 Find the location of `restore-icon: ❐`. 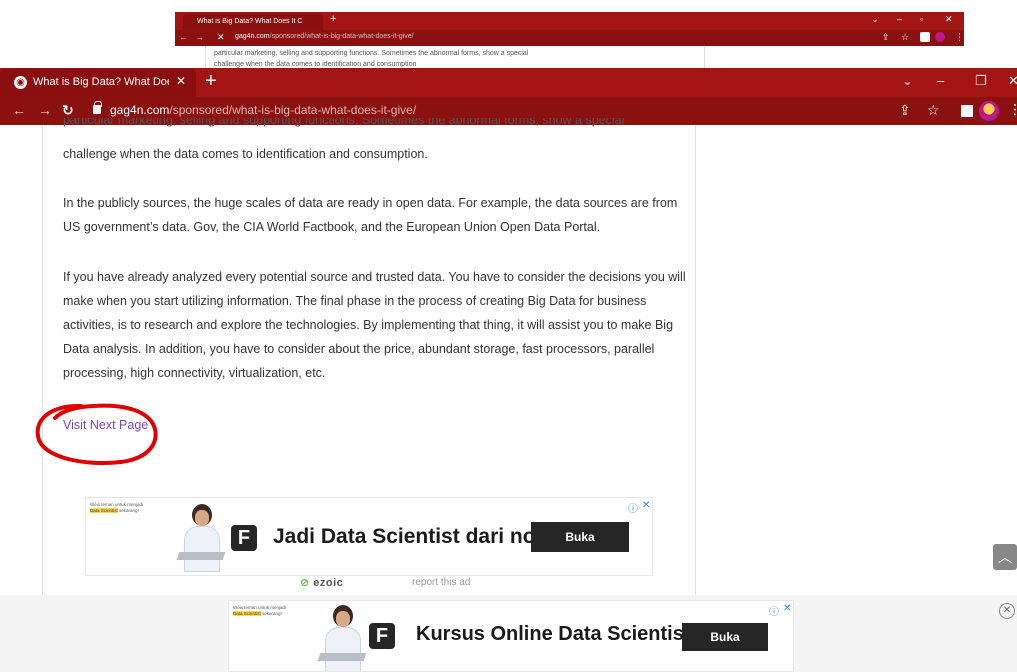

restore-icon: ❐ is located at coordinates (981, 81).